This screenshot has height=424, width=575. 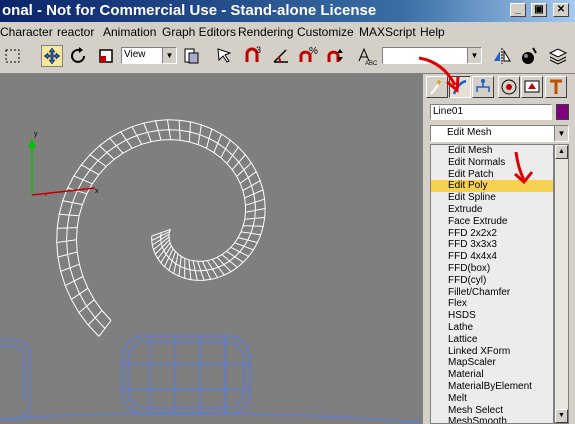 I want to click on select-move-icon, so click(x=52, y=56).